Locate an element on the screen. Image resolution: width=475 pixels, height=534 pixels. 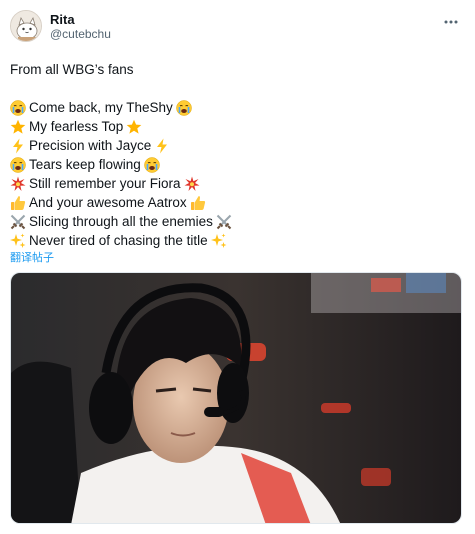
avatar is located at coordinates (26, 26).